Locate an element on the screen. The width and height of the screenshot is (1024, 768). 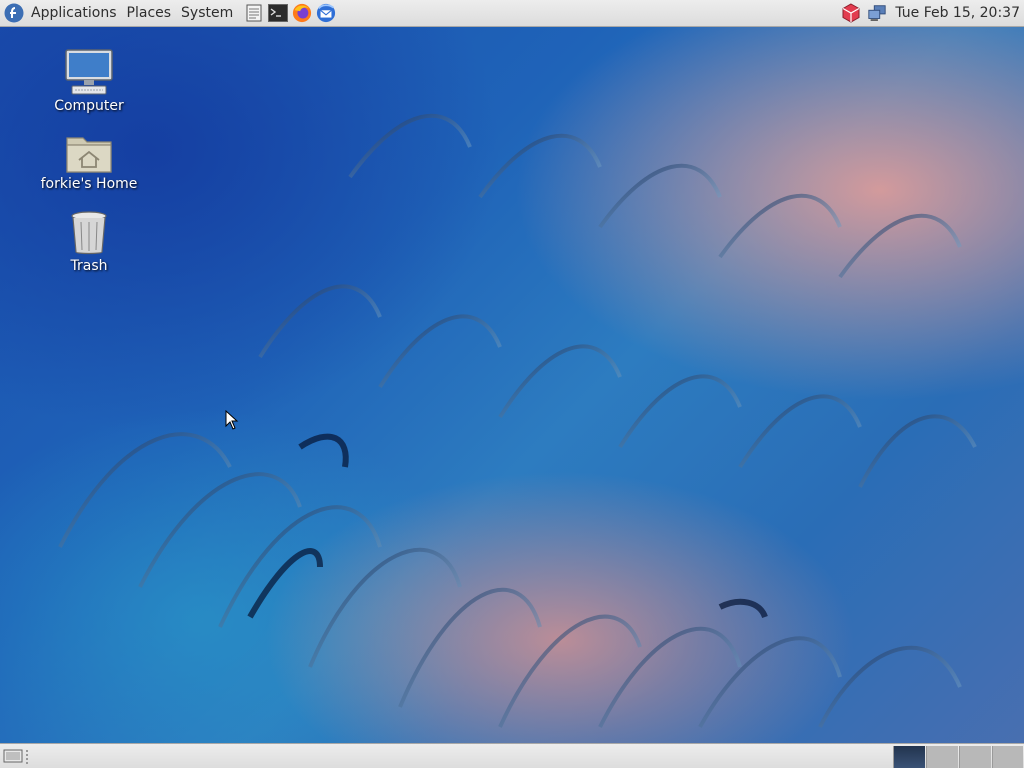
desktop-icon-label: forkie's Home is located at coordinates (89, 184).